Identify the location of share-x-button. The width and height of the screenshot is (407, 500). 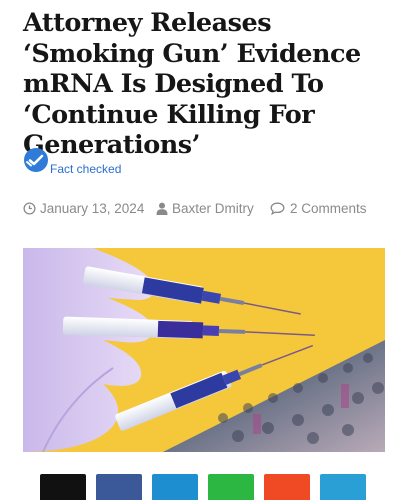
(63, 487).